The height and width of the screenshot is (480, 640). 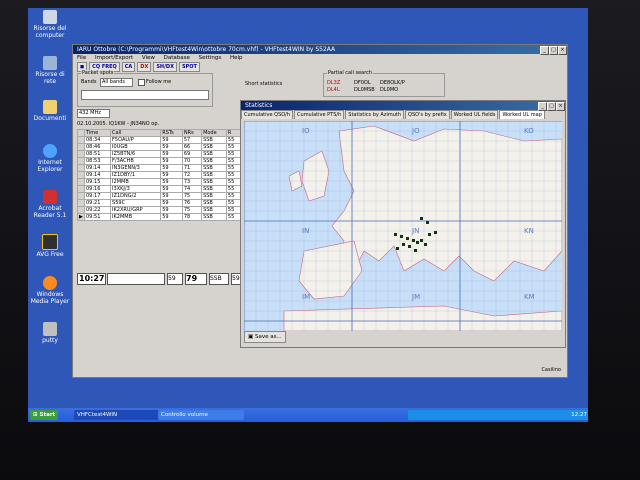 I want to click on desktop-icon-label: Documenti, so click(x=50, y=118).